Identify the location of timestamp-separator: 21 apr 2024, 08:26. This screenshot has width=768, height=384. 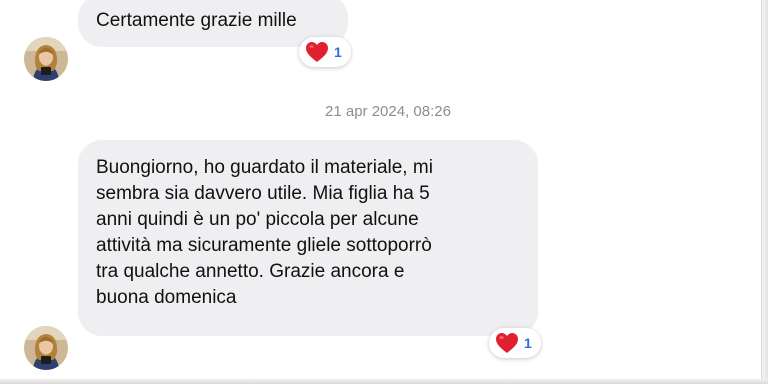
(388, 111).